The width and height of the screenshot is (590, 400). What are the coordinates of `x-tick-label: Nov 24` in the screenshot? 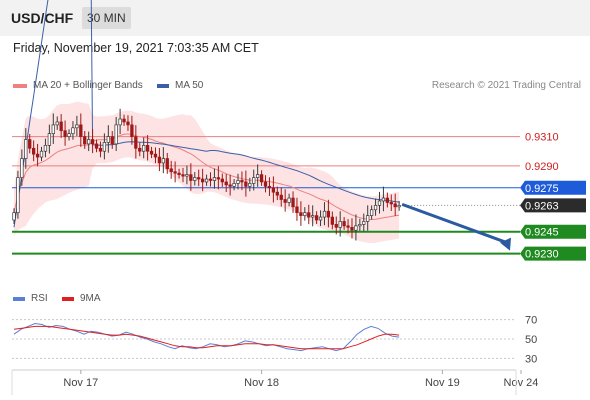 It's located at (521, 383).